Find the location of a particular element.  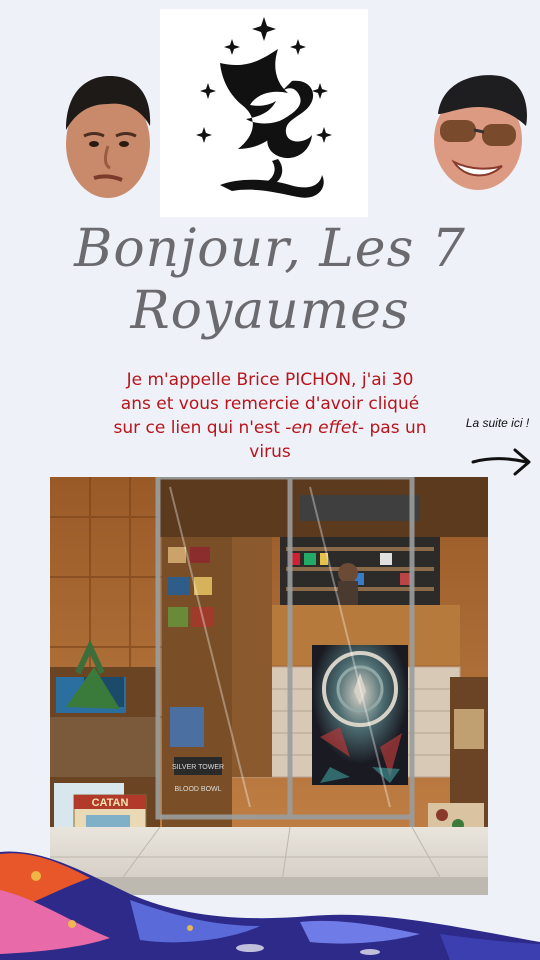

dragon-logo-icon is located at coordinates (264, 107).